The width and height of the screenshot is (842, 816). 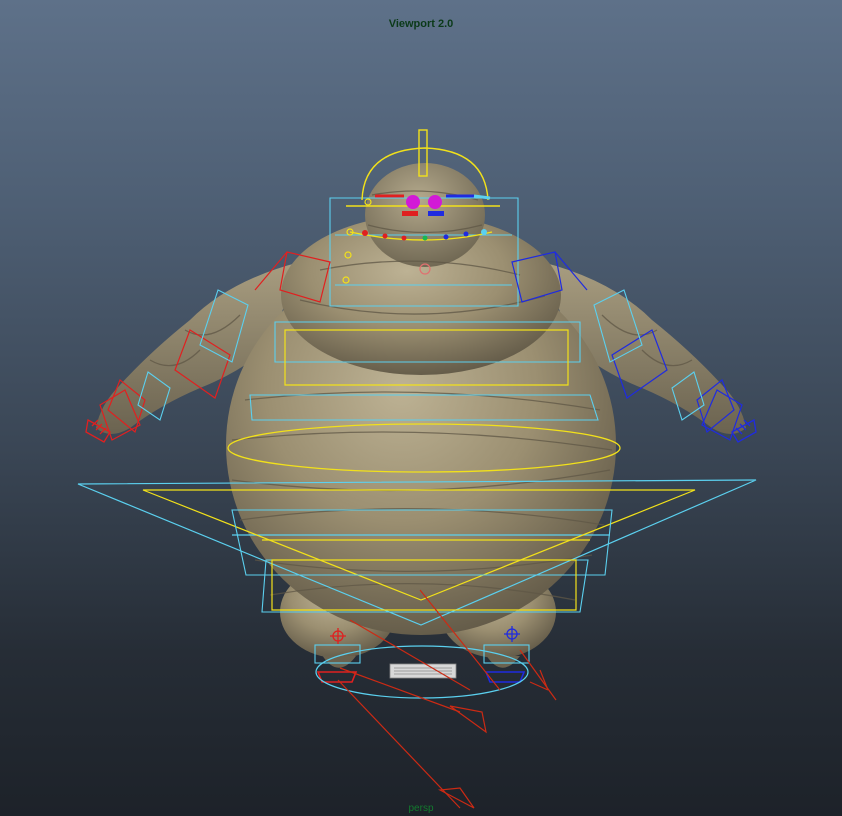 What do you see at coordinates (410, 213) in the screenshot?
I see `left-brow-control` at bounding box center [410, 213].